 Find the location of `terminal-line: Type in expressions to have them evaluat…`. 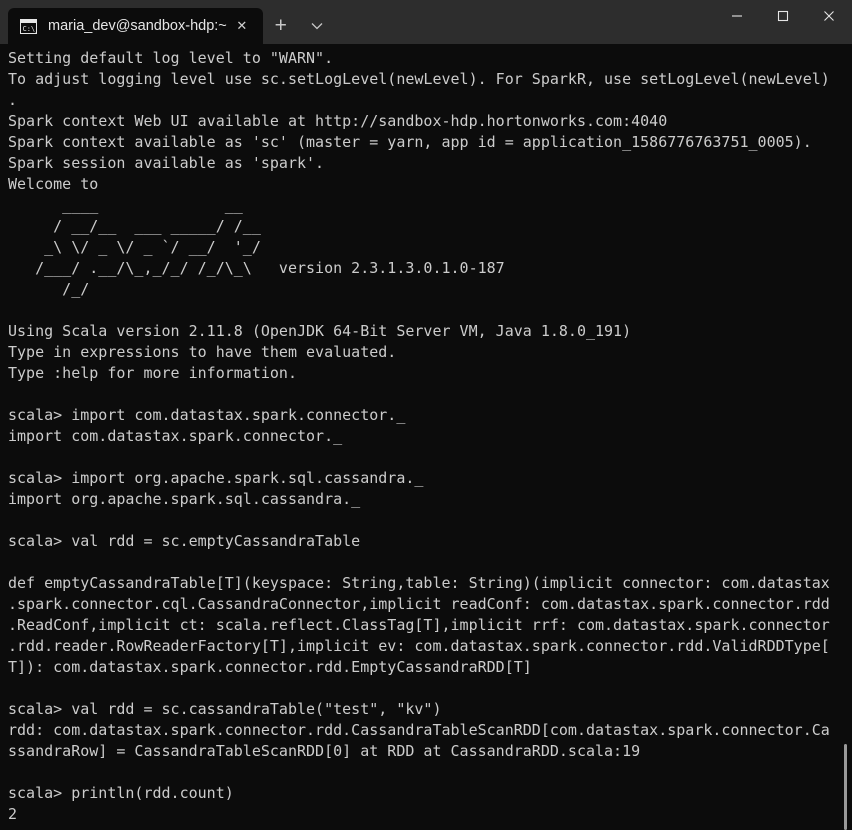

terminal-line: Type in expressions to have them evaluat… is located at coordinates (202, 352).